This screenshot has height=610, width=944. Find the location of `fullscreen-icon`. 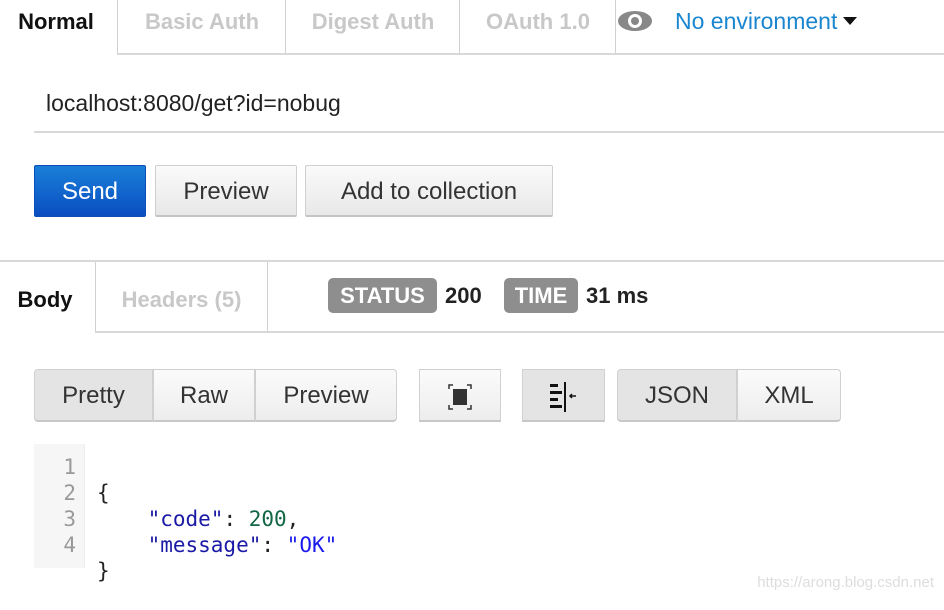

fullscreen-icon is located at coordinates (460, 396).